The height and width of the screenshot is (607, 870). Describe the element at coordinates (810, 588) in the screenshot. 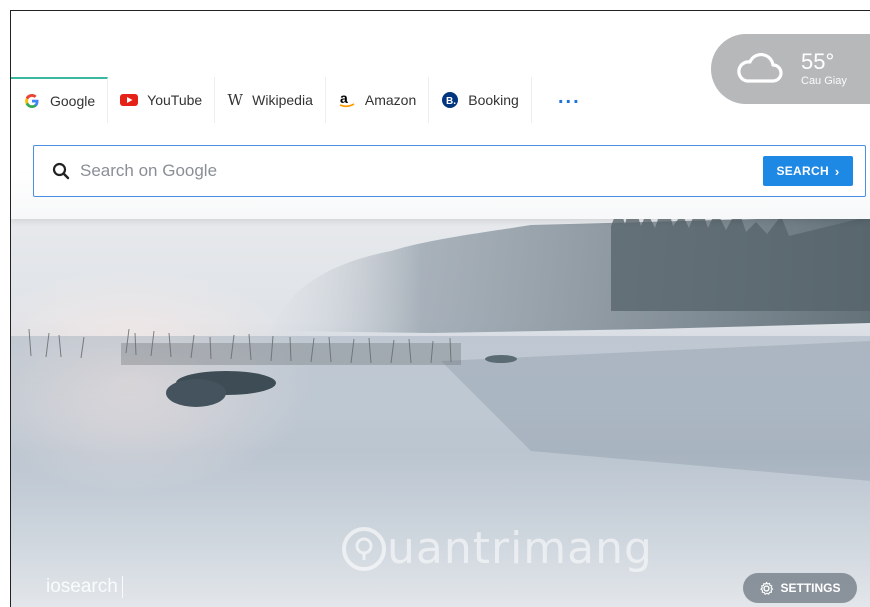

I see `settings-label: SETTINGS` at that location.